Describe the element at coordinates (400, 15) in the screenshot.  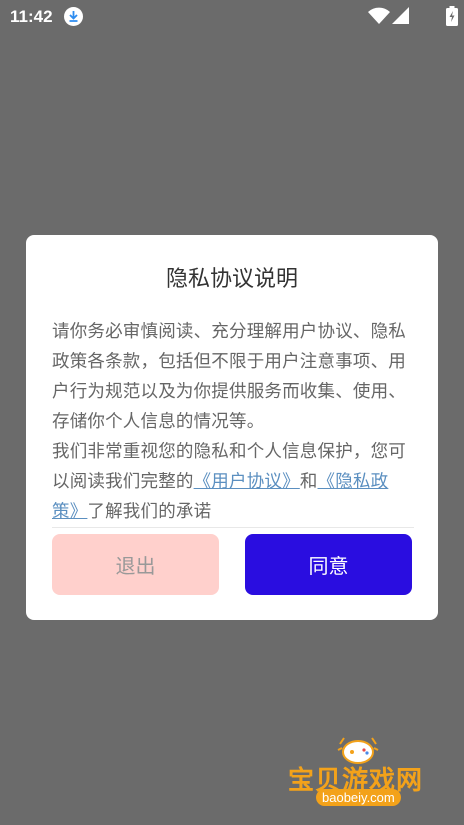
I see `signal-icon` at that location.